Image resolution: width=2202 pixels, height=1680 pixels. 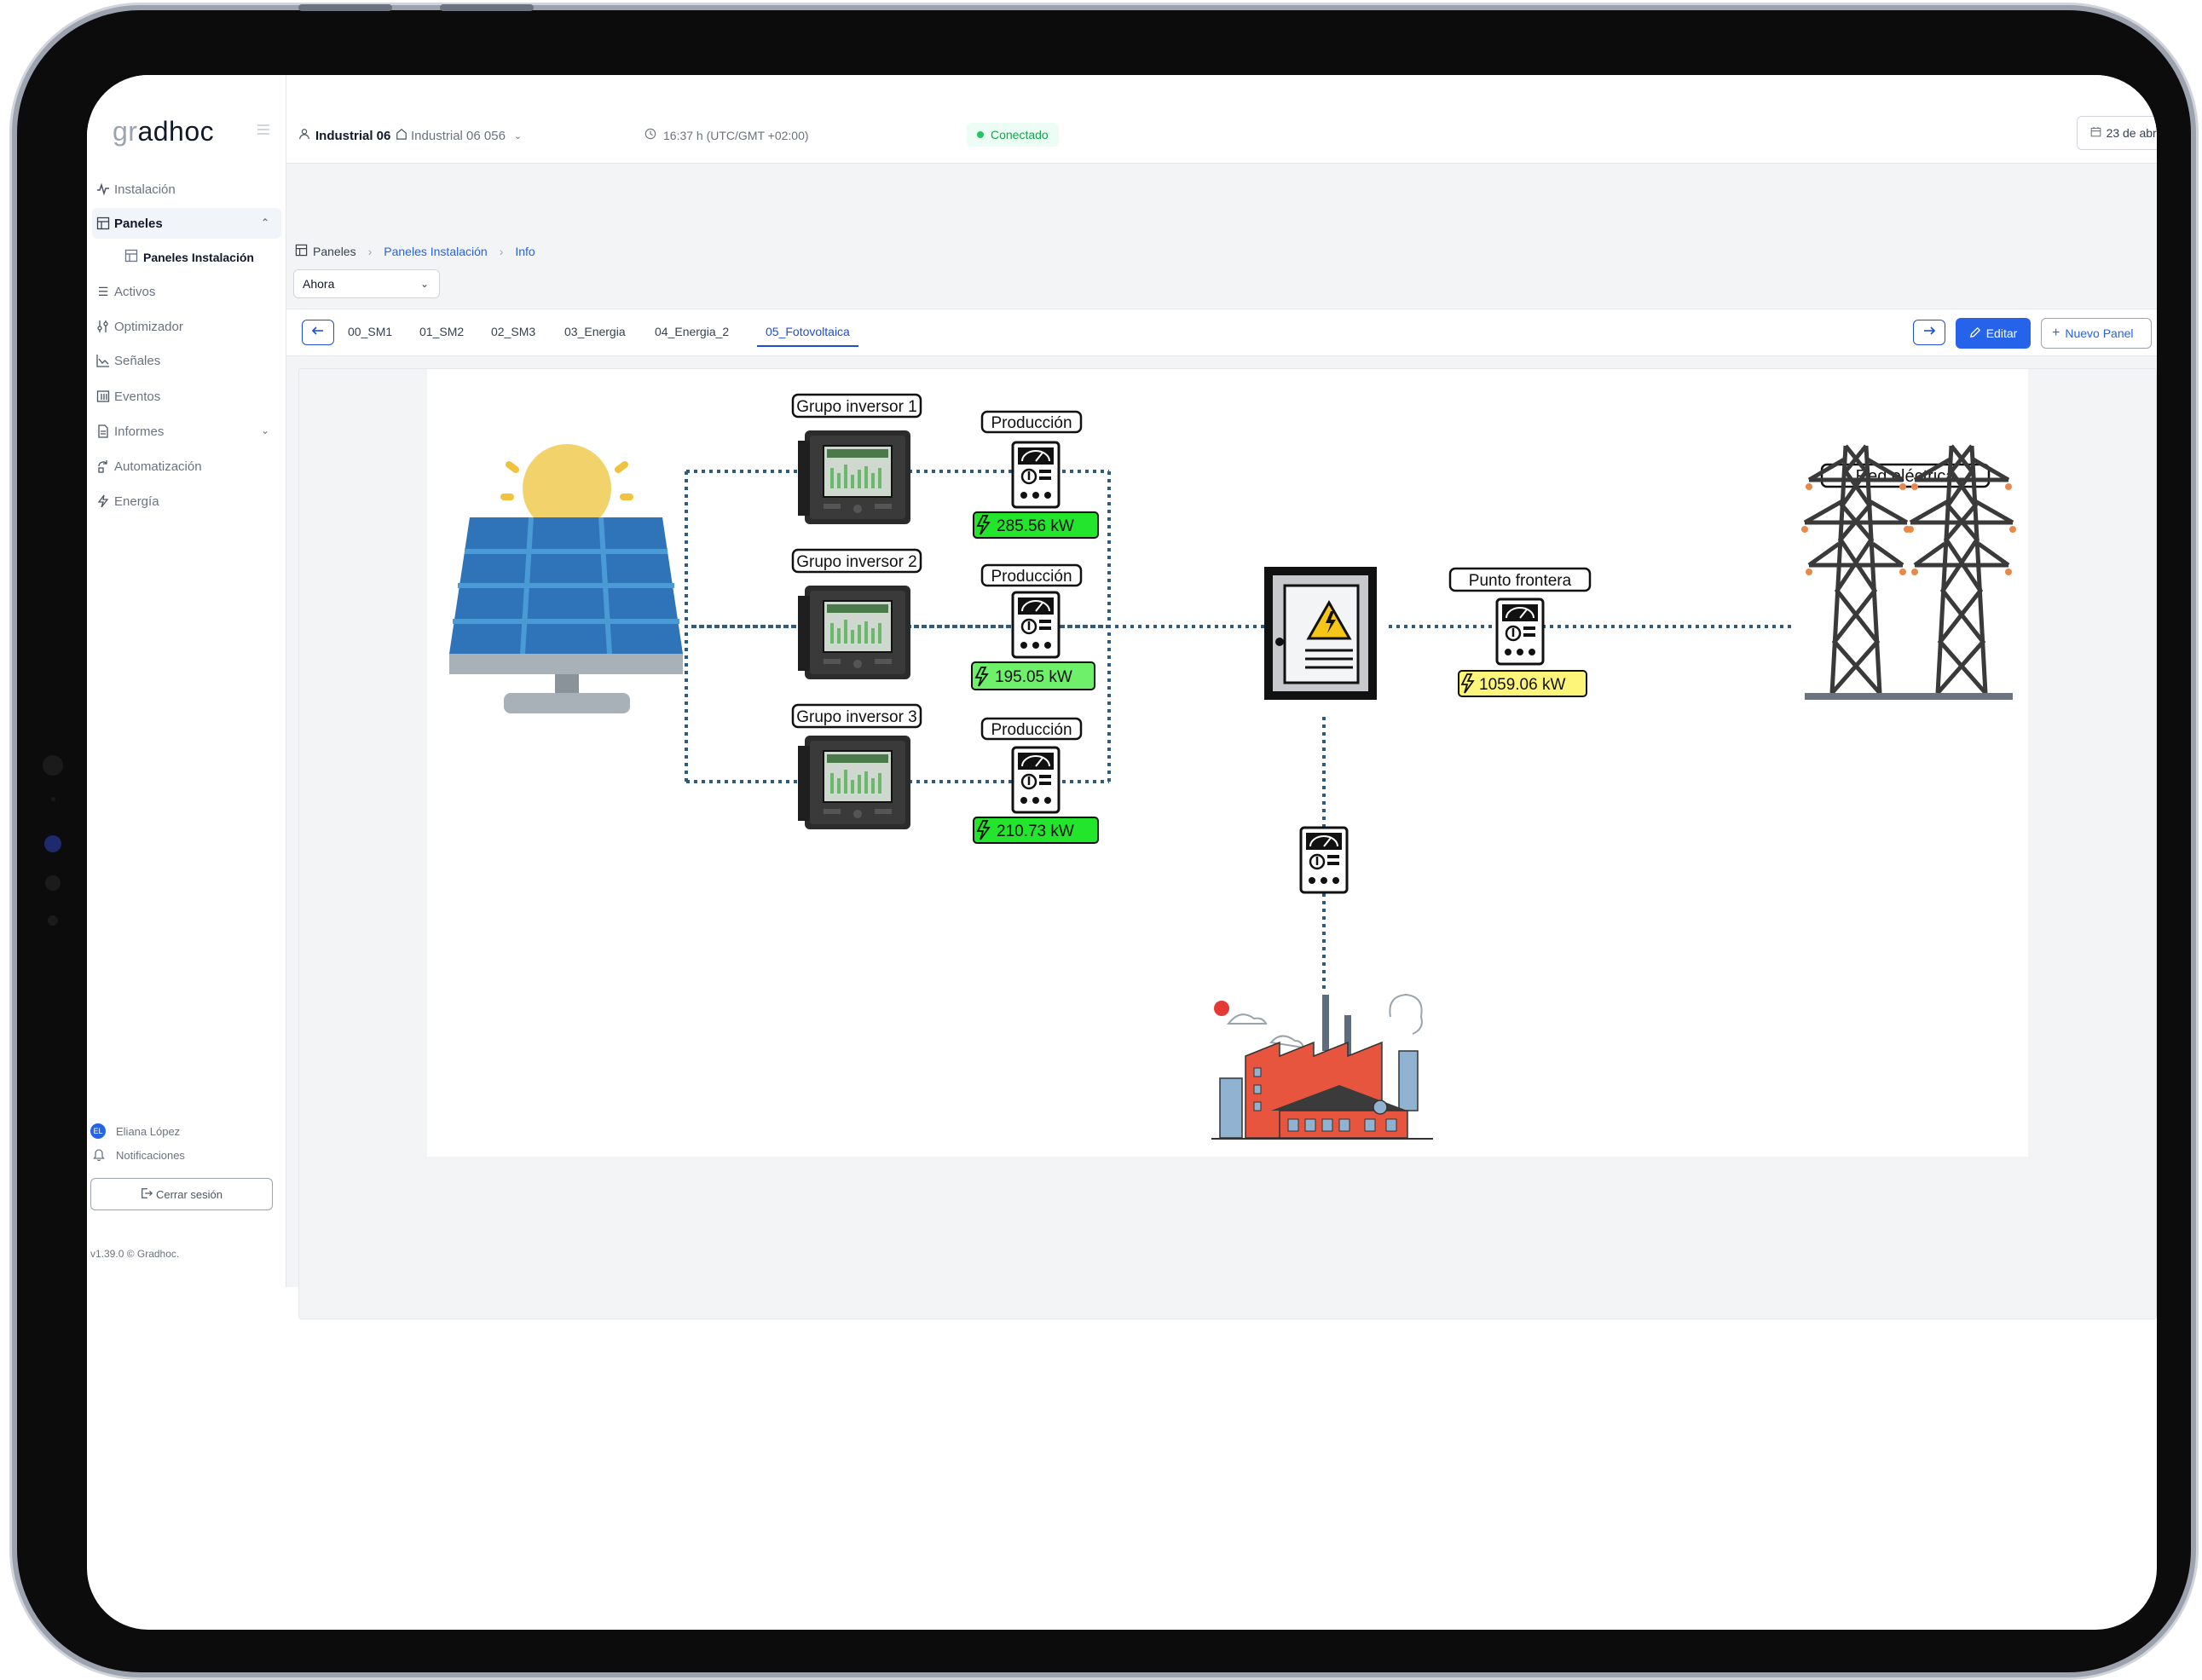 What do you see at coordinates (1522, 685) in the screenshot?
I see `boundary-reading: 1059.06 kW` at bounding box center [1522, 685].